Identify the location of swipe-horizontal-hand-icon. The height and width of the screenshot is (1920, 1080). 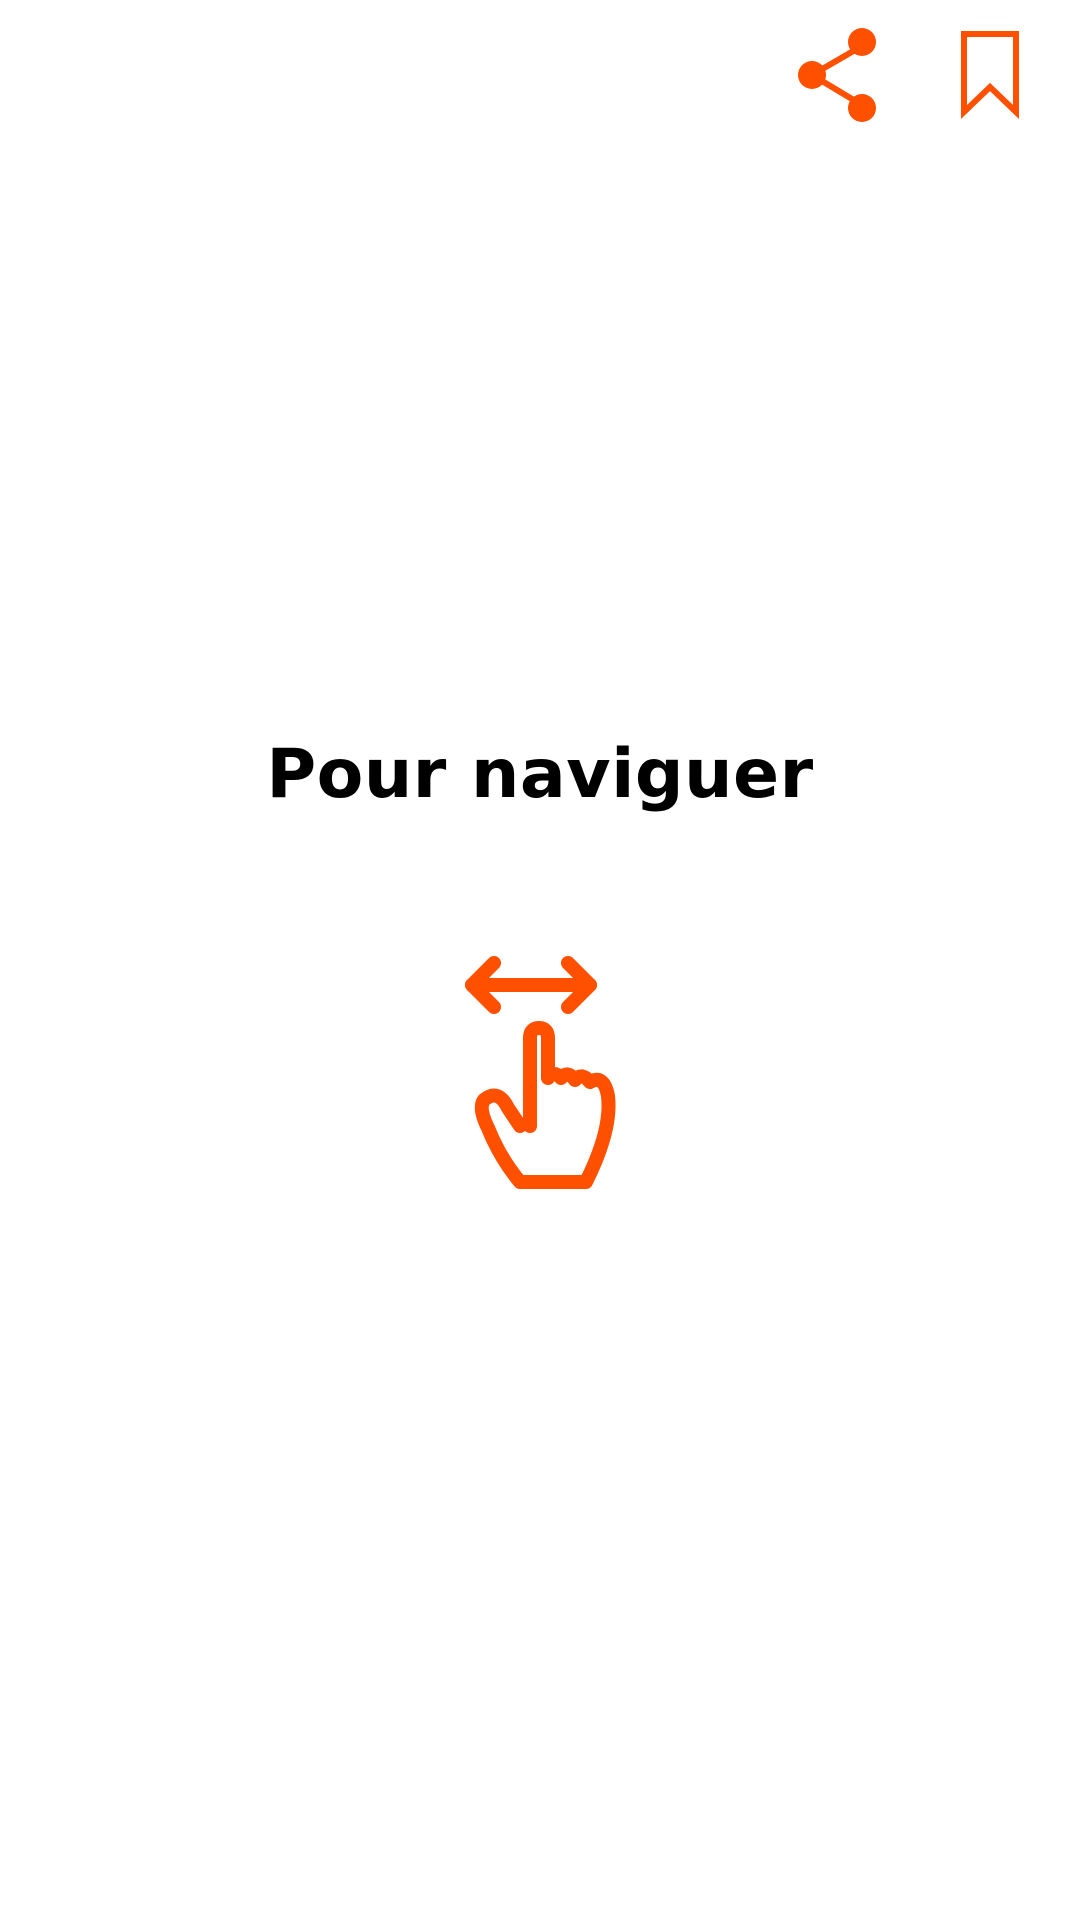
(540, 1072).